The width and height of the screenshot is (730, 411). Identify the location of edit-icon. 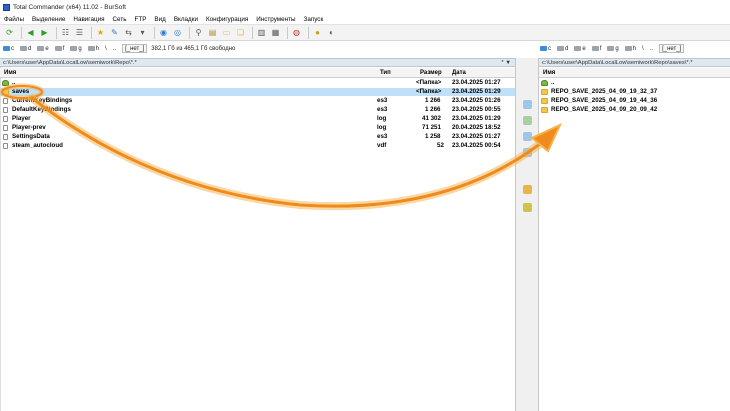
(527, 120).